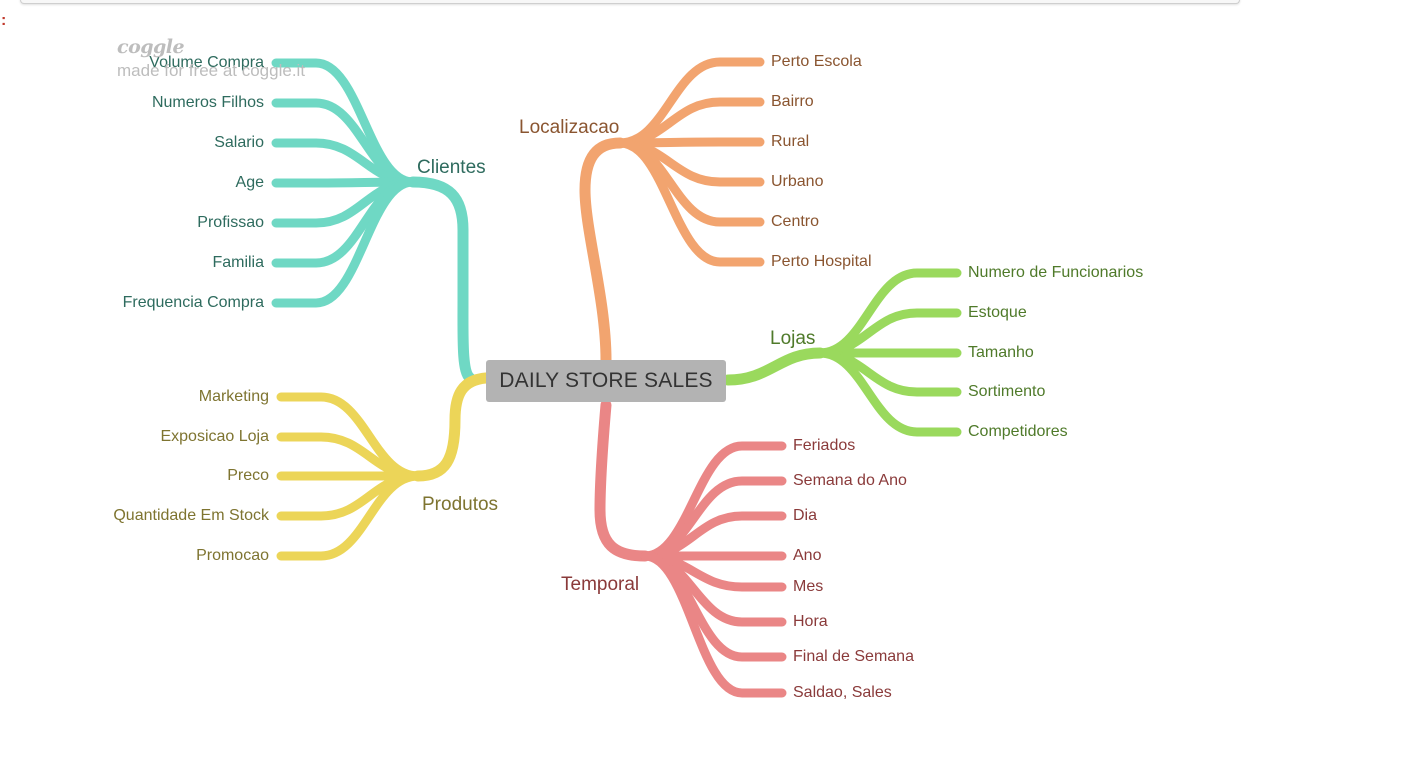  What do you see at coordinates (792, 338) in the screenshot?
I see `branch-node-lojas: Lojas` at bounding box center [792, 338].